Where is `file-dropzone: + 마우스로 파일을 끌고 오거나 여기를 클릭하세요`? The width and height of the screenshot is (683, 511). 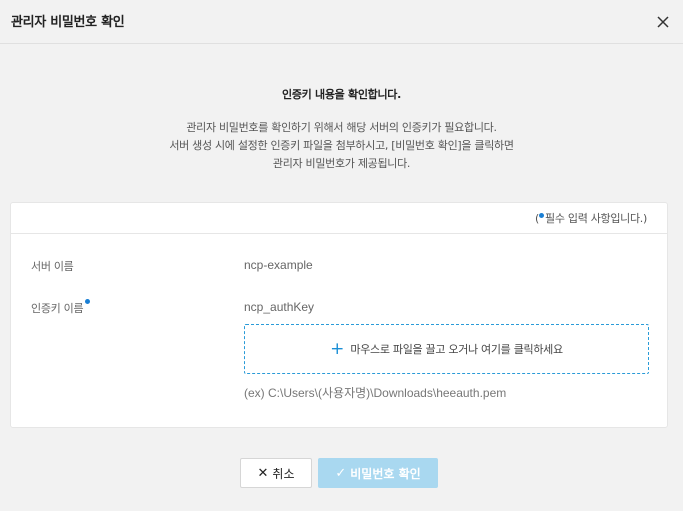
file-dropzone: + 마우스로 파일을 끌고 오거나 여기를 클릭하세요 is located at coordinates (446, 349).